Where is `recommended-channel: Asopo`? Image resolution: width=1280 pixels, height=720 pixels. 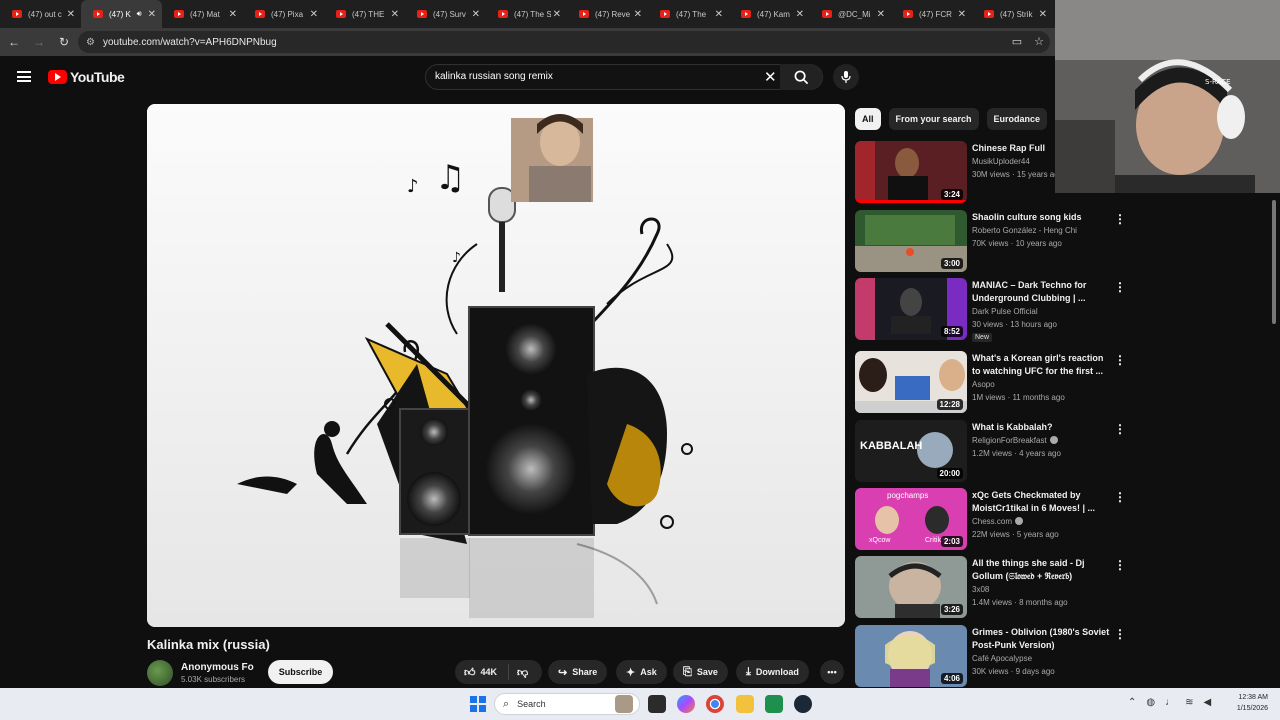
recommended-channel: Asopo is located at coordinates (983, 384).